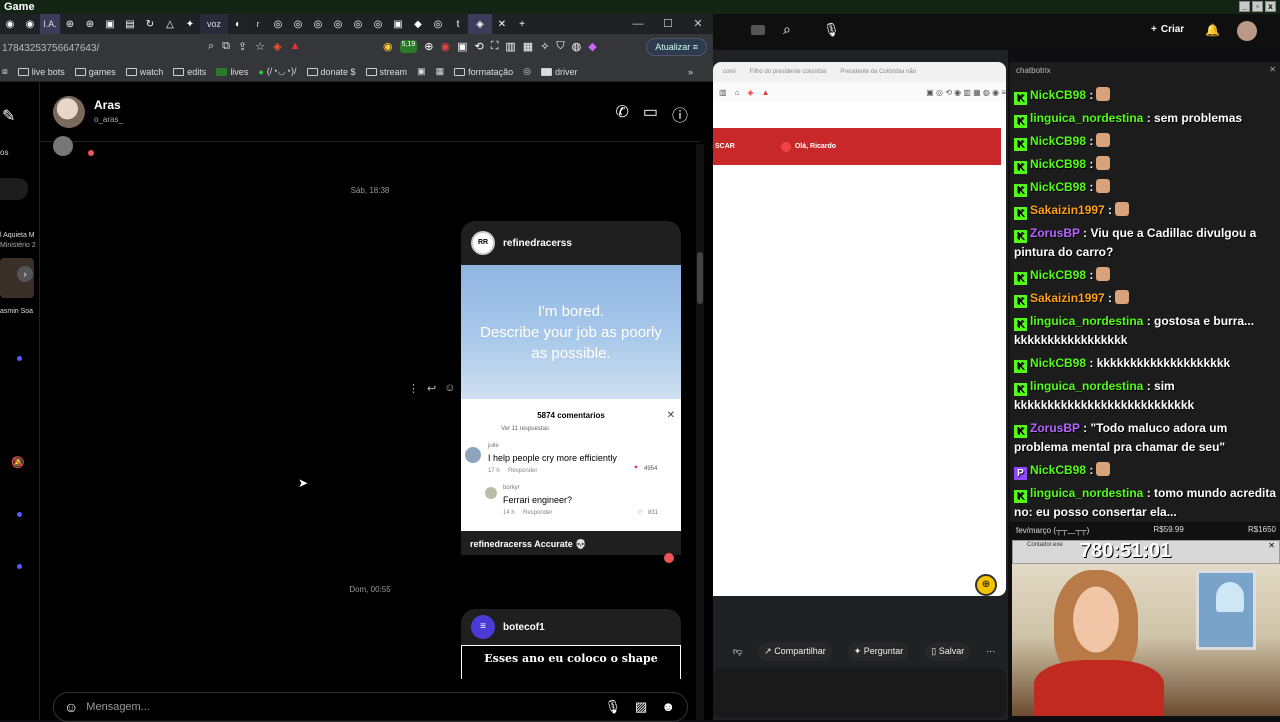  I want to click on bookmark-icon: ▣, so click(421, 71).